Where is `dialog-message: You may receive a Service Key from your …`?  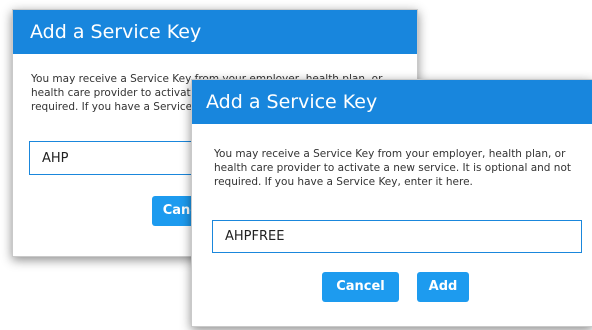 dialog-message: You may receive a Service Key from your … is located at coordinates (392, 168).